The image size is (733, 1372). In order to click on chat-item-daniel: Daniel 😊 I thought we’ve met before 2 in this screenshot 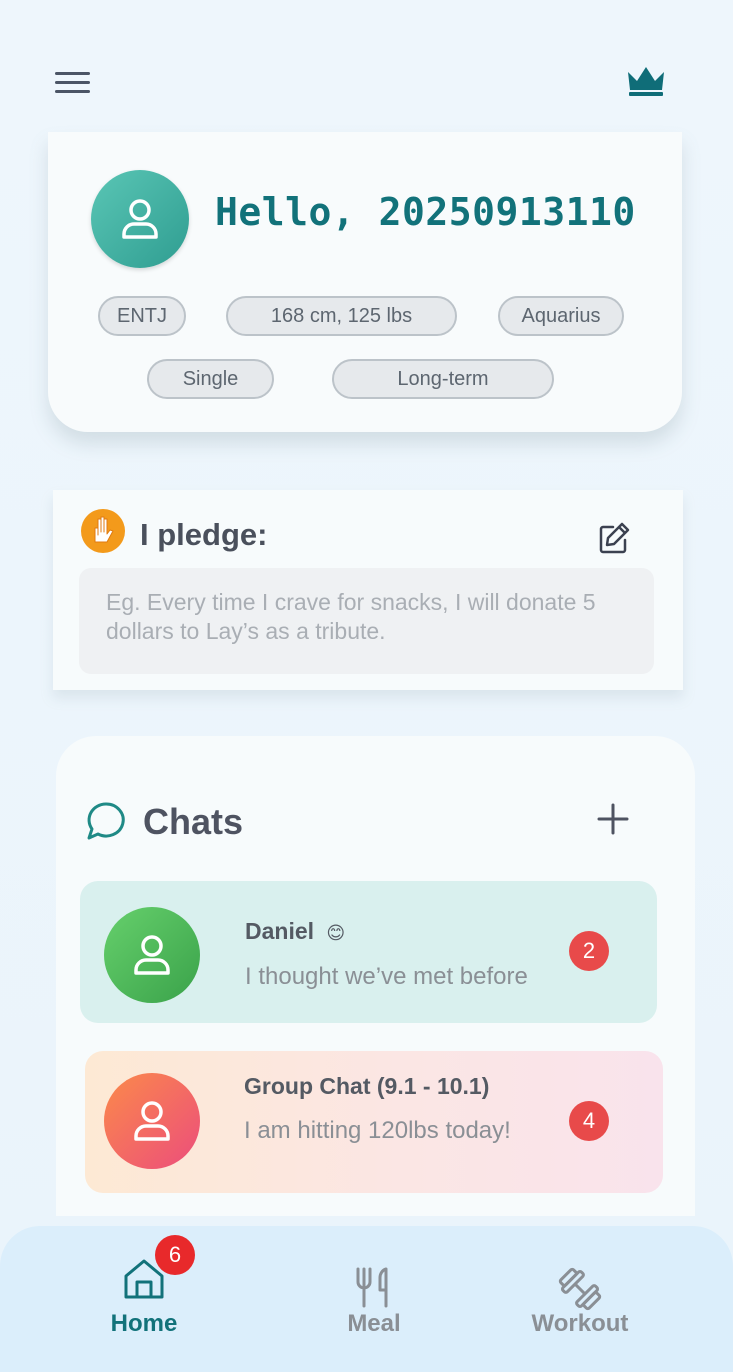, I will do `click(368, 952)`.